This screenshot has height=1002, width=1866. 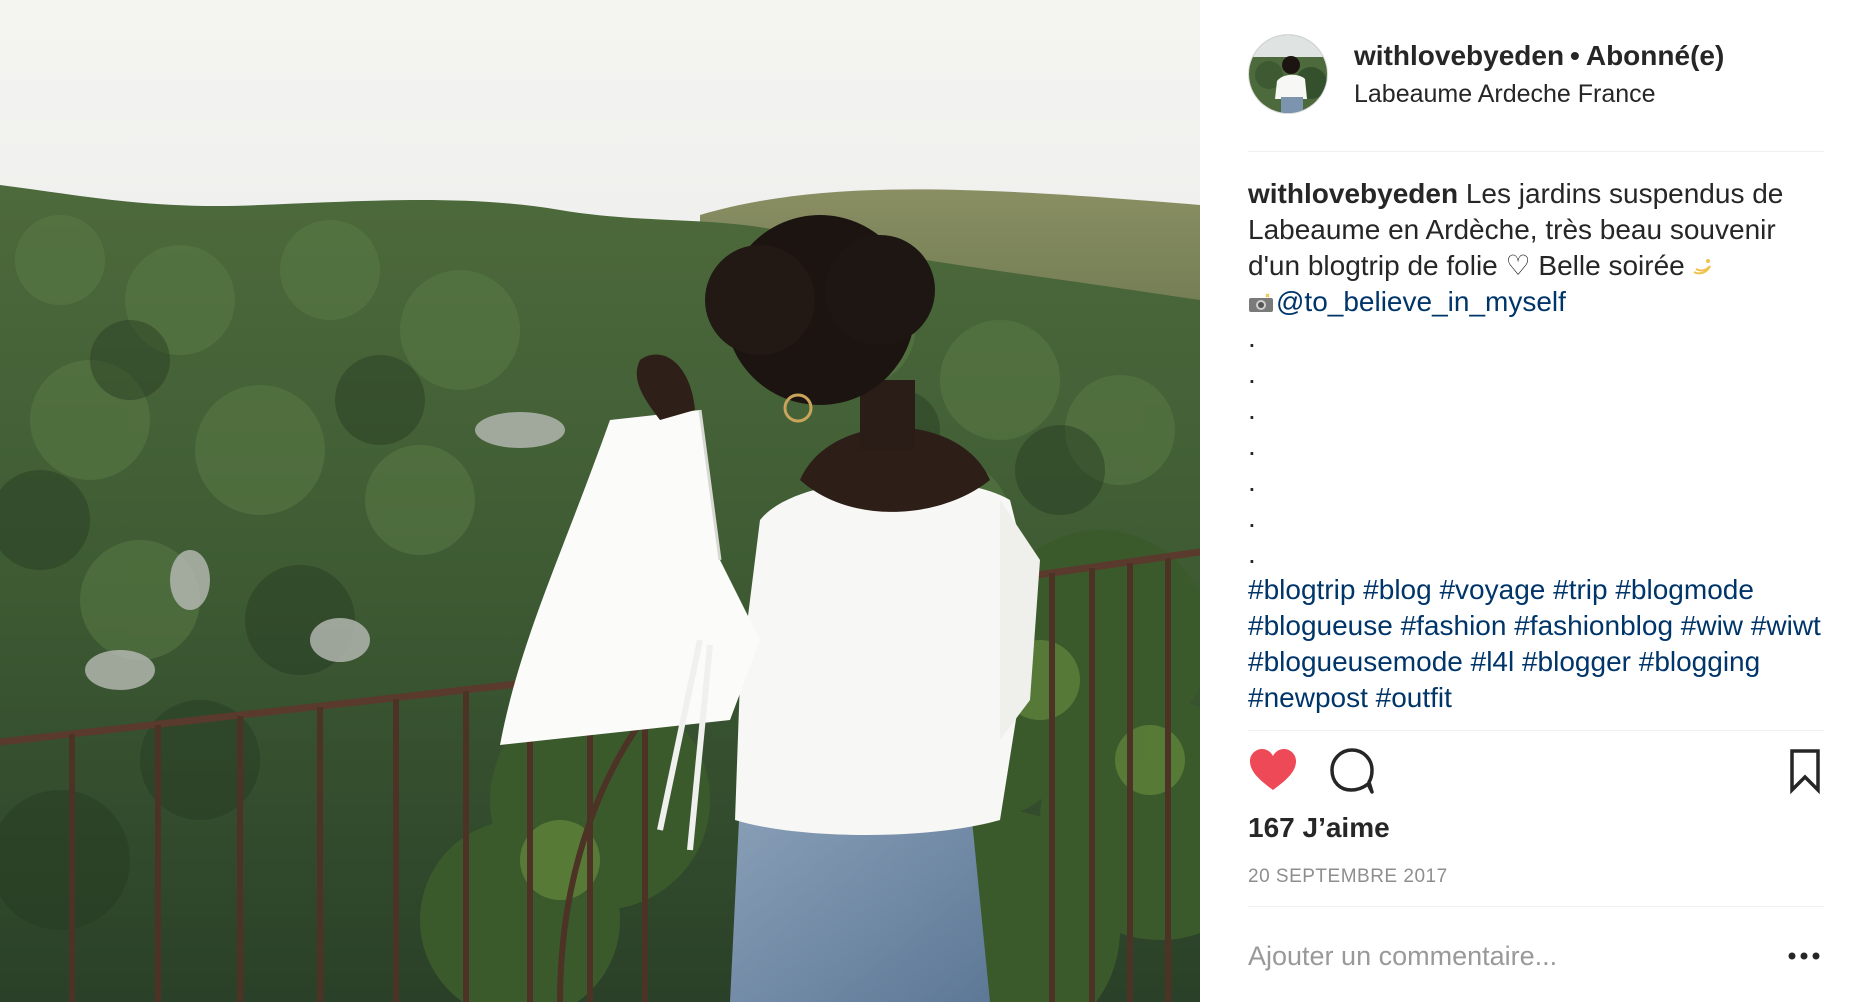 I want to click on post-date: 20 SEPTEMBRE 2017, so click(x=1348, y=876).